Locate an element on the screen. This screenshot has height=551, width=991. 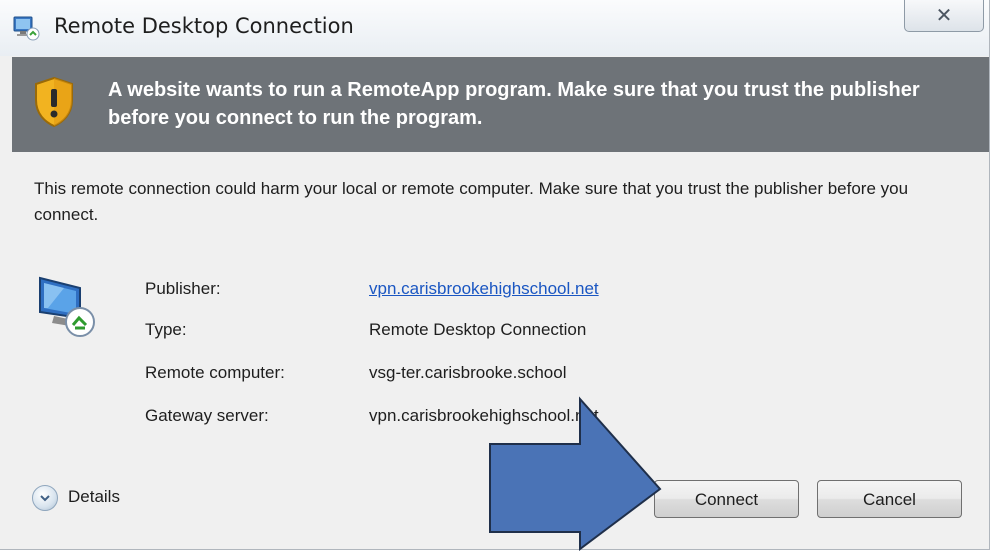
shield-warning-icon is located at coordinates (54, 102).